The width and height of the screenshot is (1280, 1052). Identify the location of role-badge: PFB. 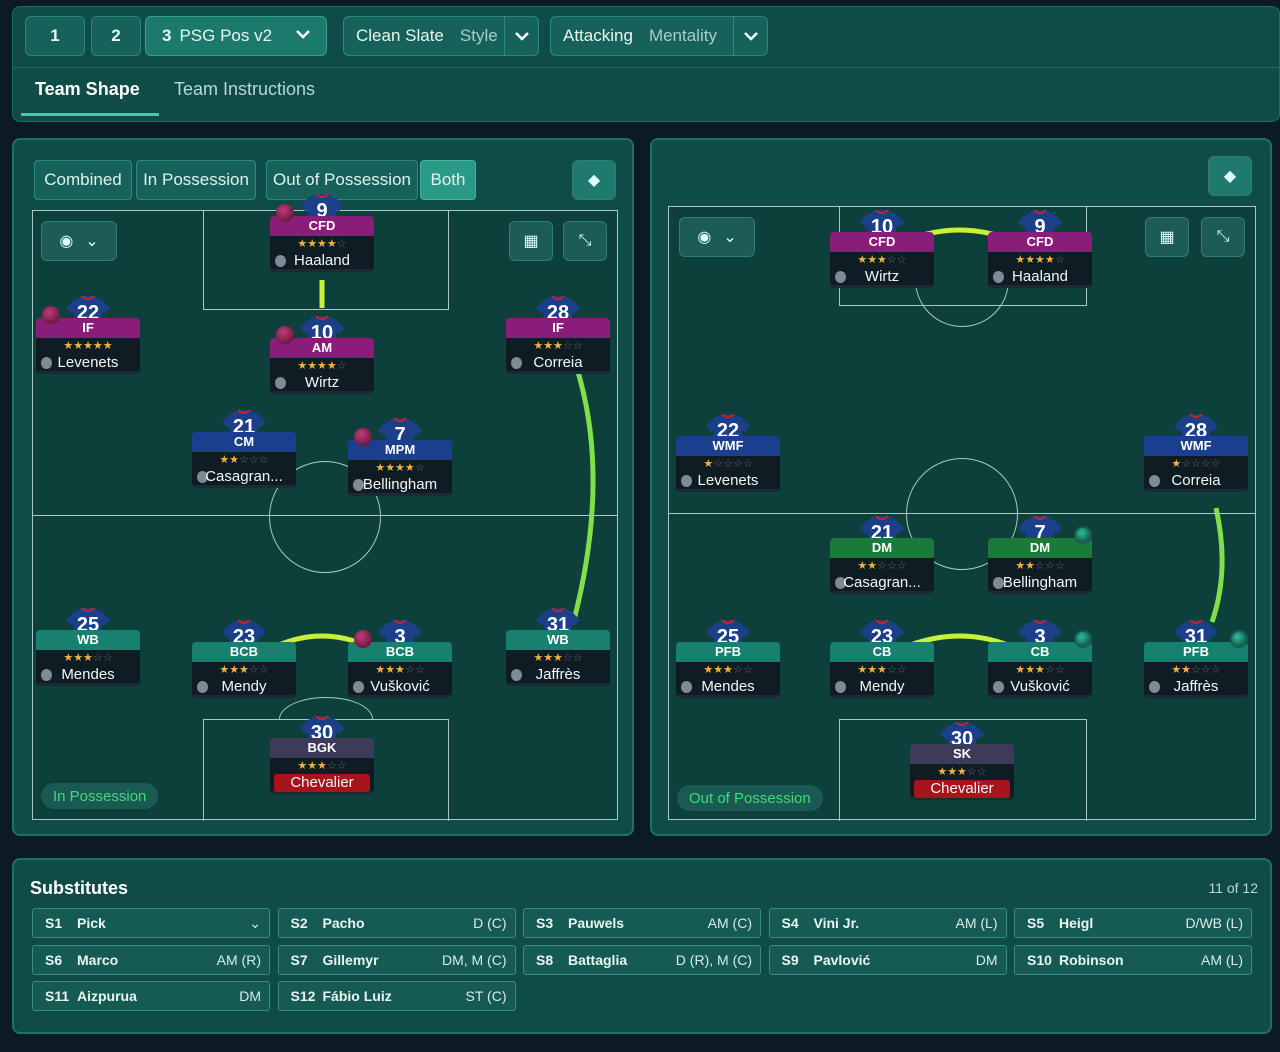
(728, 652).